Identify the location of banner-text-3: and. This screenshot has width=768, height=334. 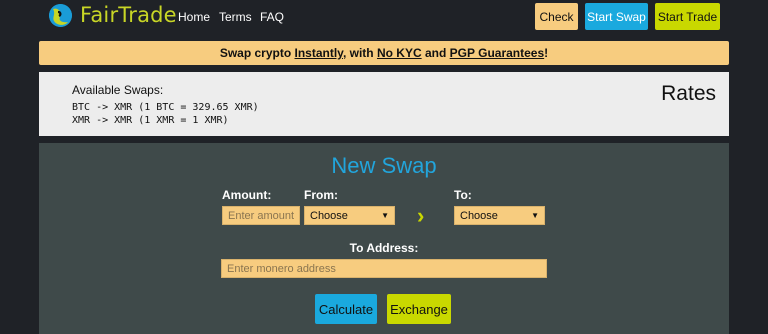
(435, 53).